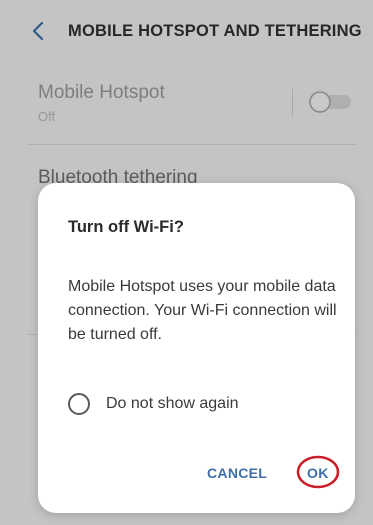 The height and width of the screenshot is (525, 373). I want to click on do-not-show-again-option: Do not show again, so click(153, 404).